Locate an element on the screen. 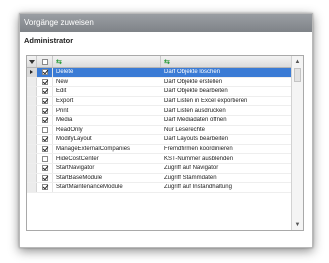 The height and width of the screenshot is (263, 329). process-description: Zugriff auf Instandhaltung is located at coordinates (226, 187).